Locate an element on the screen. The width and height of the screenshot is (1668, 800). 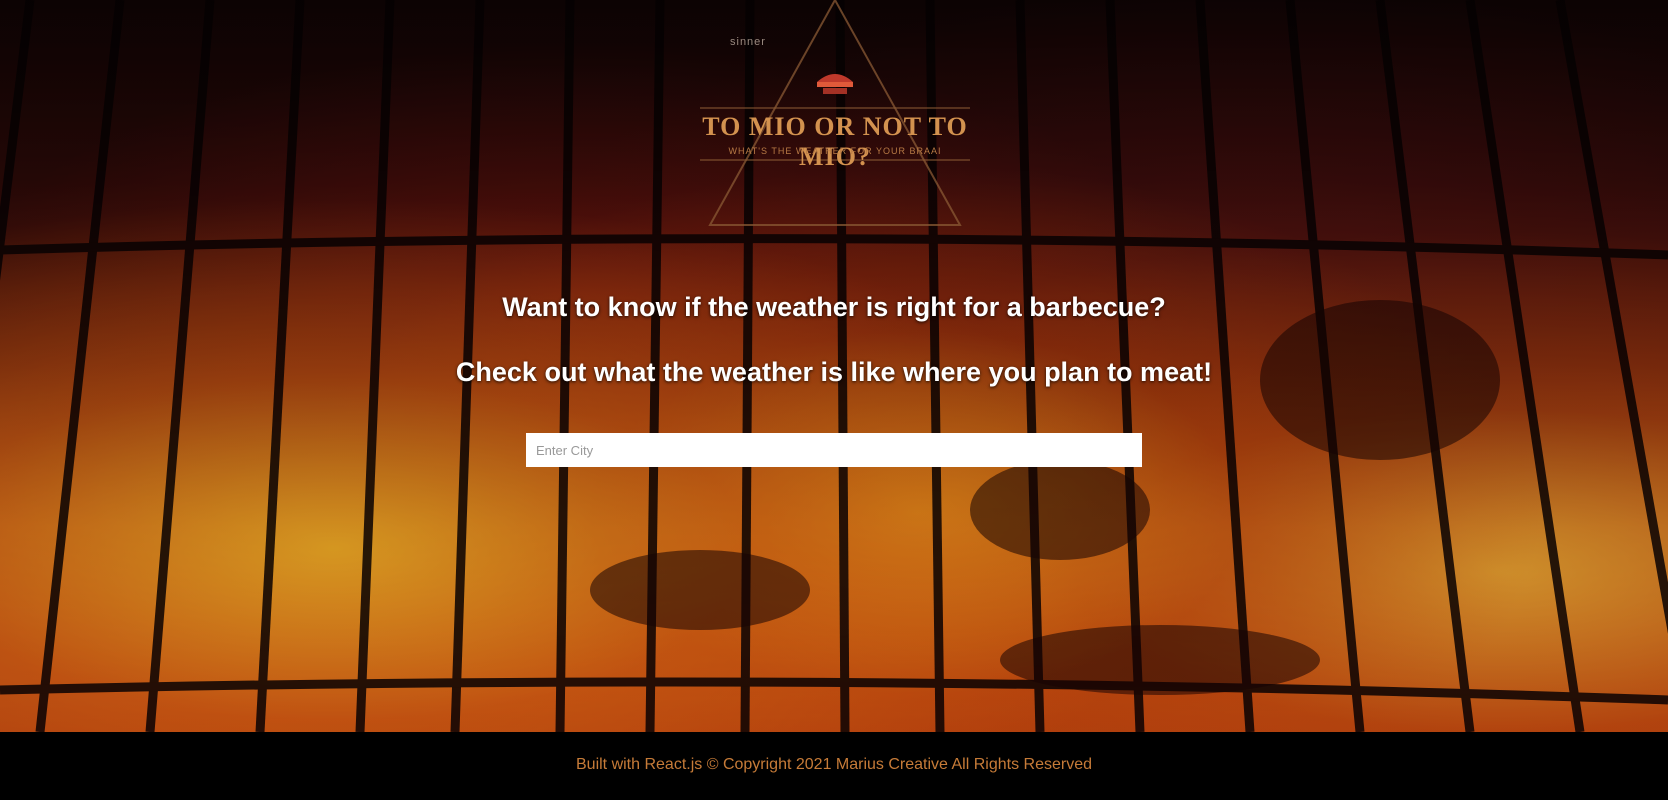
logo-title: TO MIO OR NOT TO MIO? is located at coordinates (835, 141).